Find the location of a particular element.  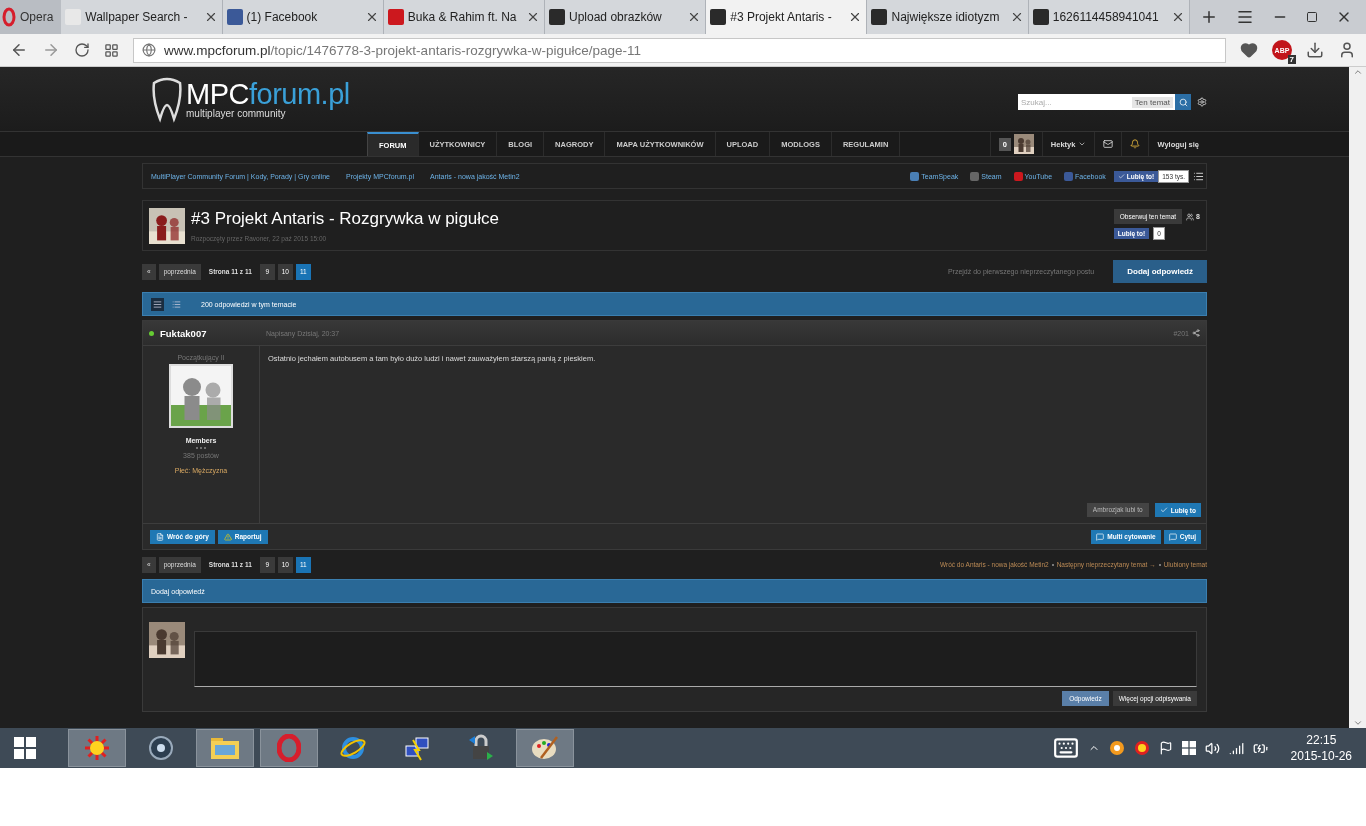

restore-icon is located at coordinates (1312, 17).